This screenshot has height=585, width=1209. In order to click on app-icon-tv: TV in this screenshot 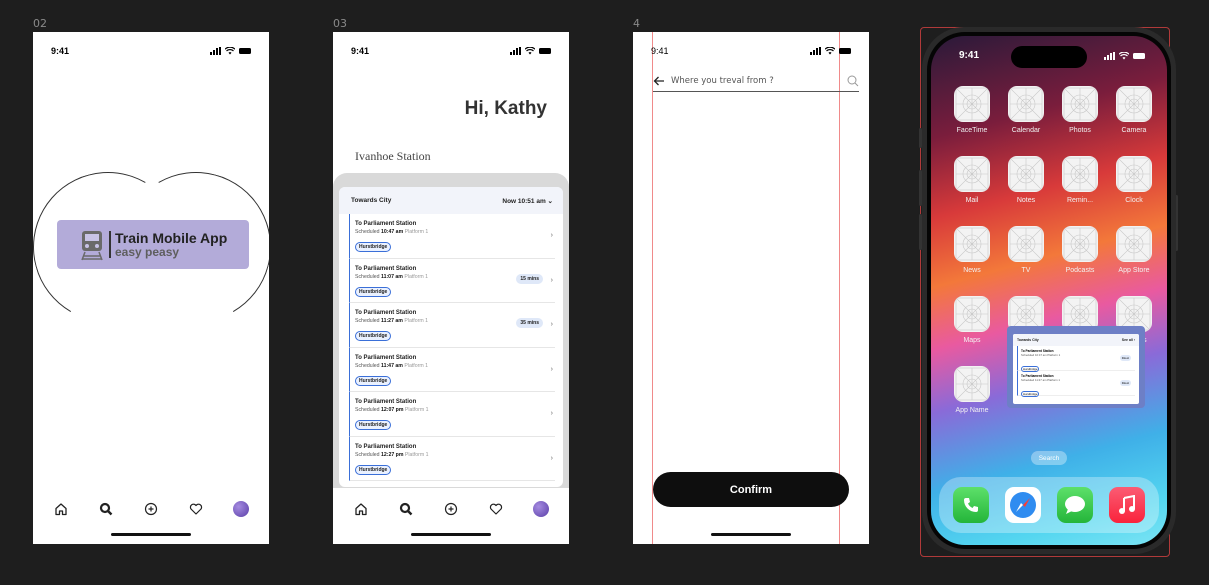, I will do `click(1026, 250)`.